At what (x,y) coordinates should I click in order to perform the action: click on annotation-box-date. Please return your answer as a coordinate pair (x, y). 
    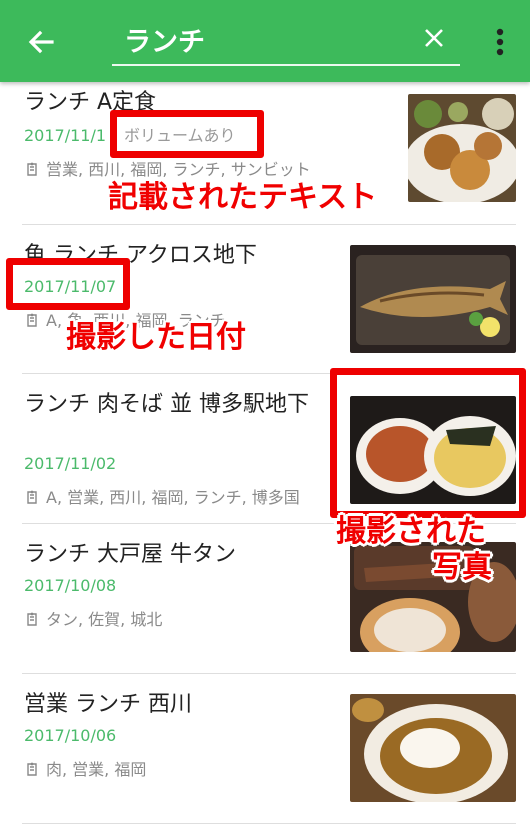
    Looking at the image, I should click on (68, 284).